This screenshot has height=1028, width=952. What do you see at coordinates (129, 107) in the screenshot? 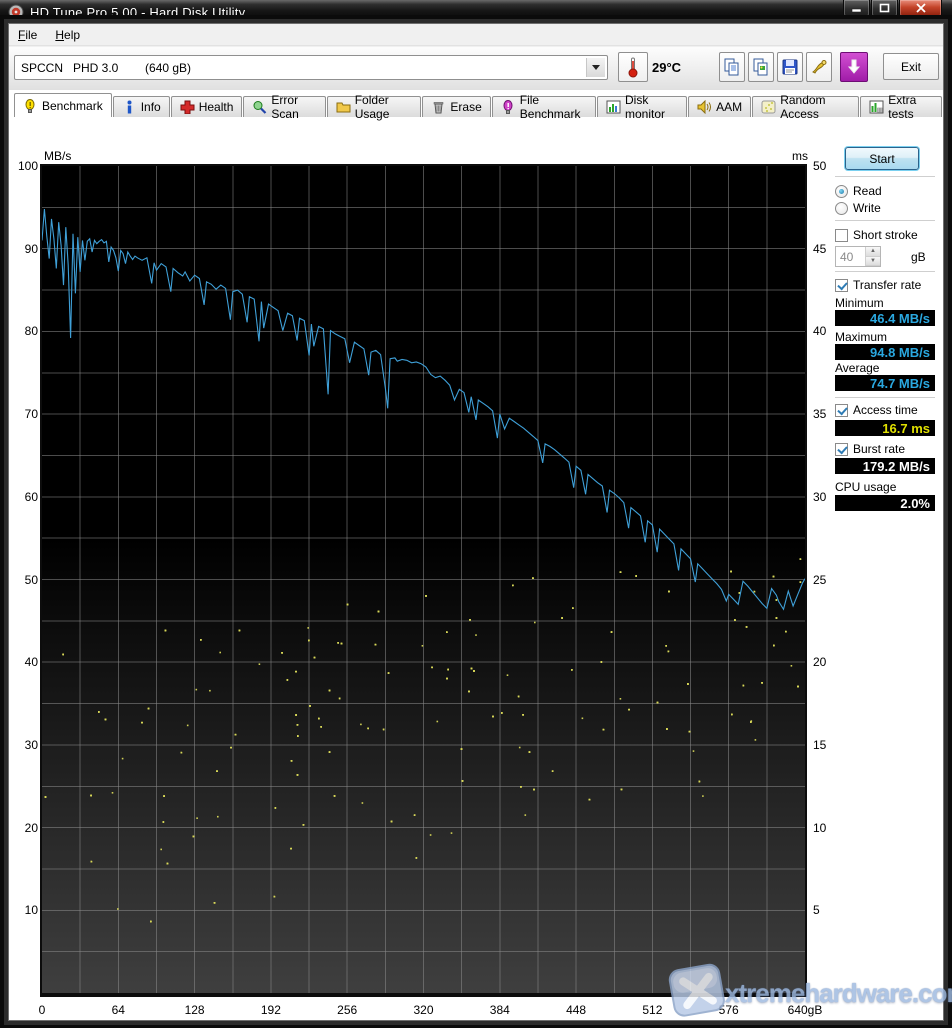
I see `info-icon` at bounding box center [129, 107].